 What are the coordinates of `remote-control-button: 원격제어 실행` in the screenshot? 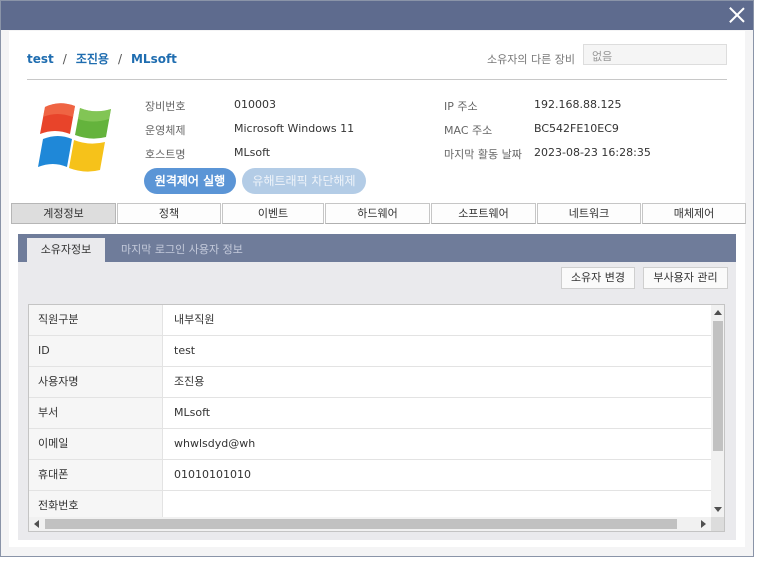 It's located at (190, 181).